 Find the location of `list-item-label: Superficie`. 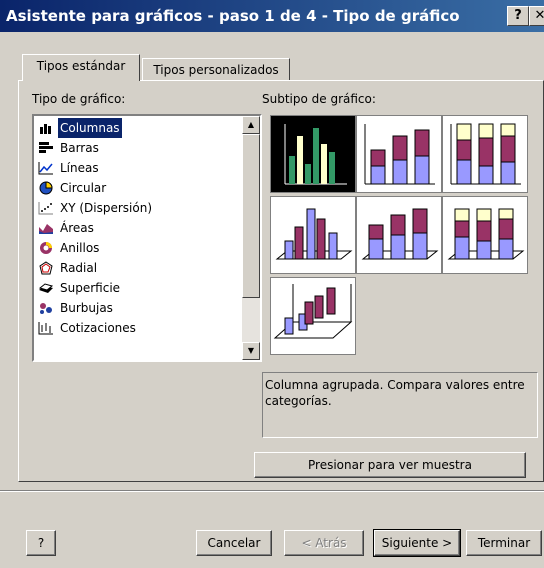

list-item-label: Superficie is located at coordinates (90, 288).